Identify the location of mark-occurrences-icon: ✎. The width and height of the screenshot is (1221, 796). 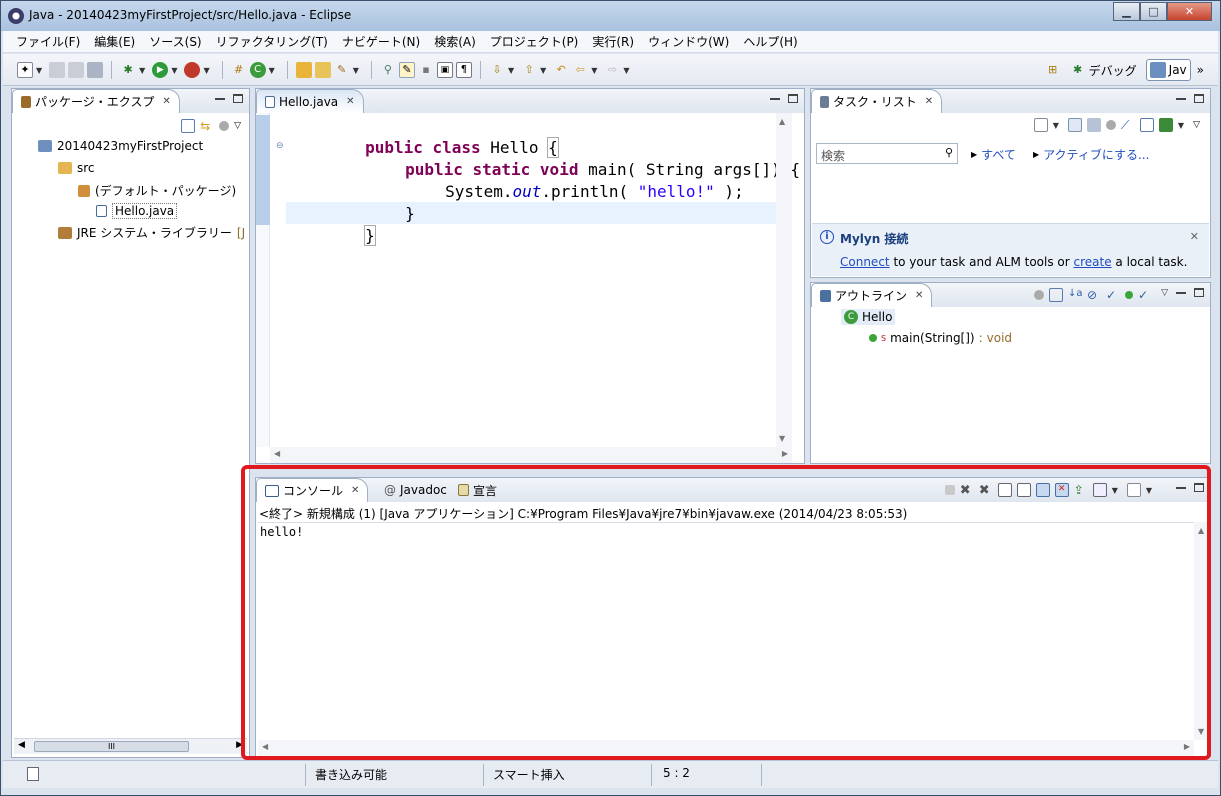
(406, 70).